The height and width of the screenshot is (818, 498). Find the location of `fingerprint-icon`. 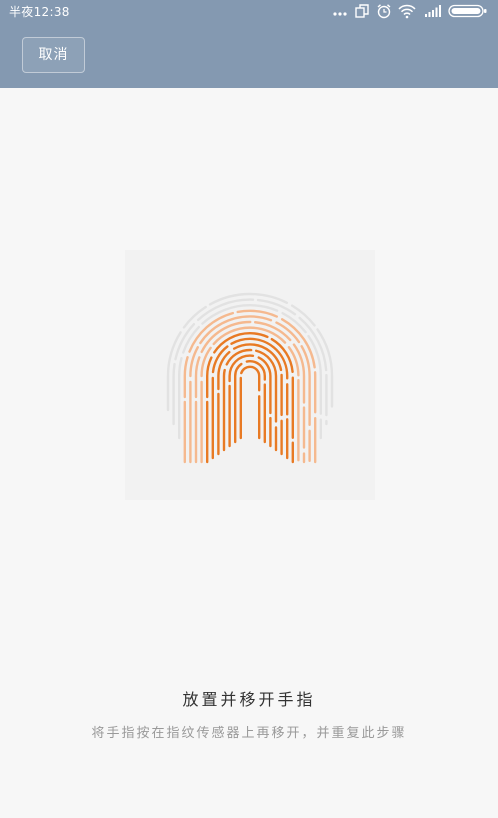

fingerprint-icon is located at coordinates (250, 378).